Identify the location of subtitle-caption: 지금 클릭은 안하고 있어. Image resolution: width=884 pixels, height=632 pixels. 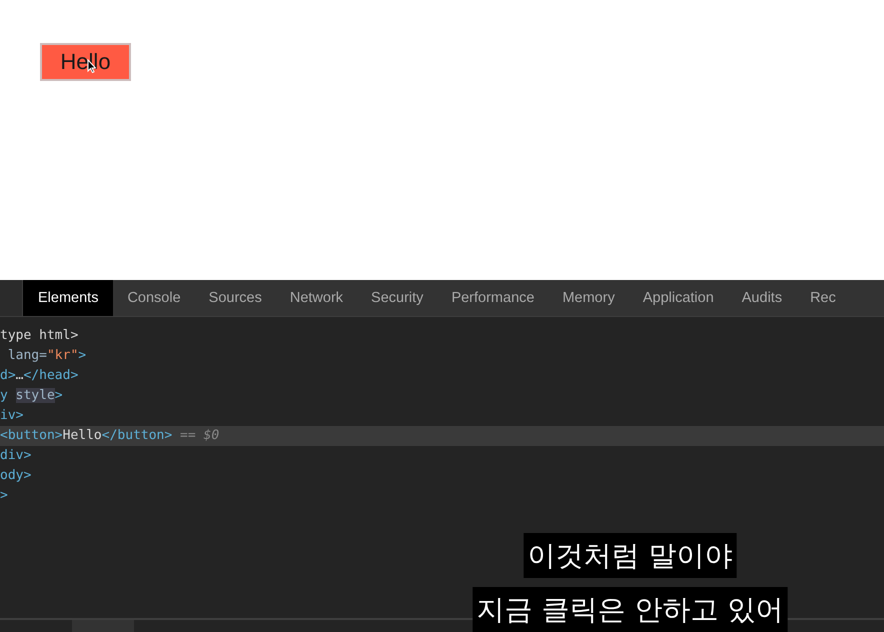
(630, 609).